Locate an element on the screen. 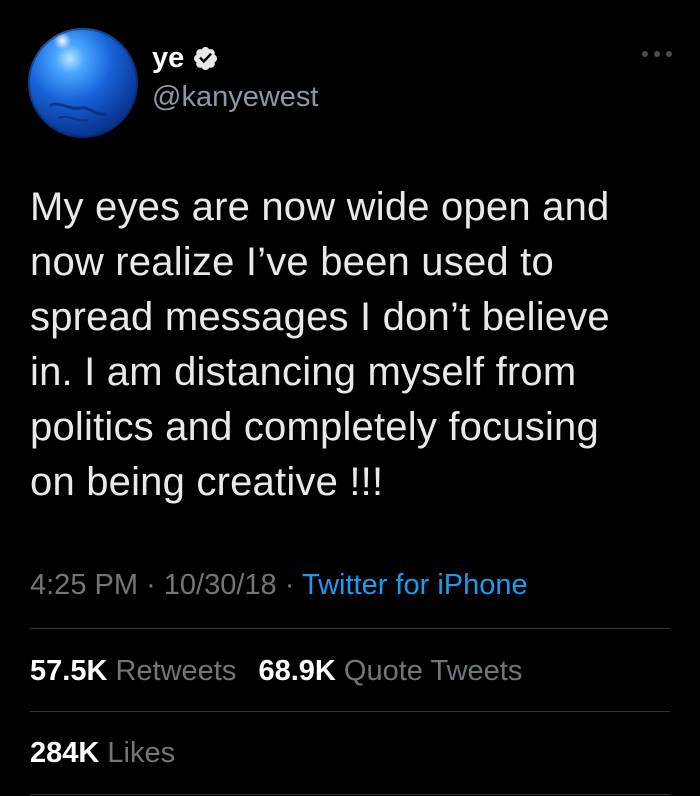 The height and width of the screenshot is (796, 700). likes-stat: 284K Likes is located at coordinates (102, 753).